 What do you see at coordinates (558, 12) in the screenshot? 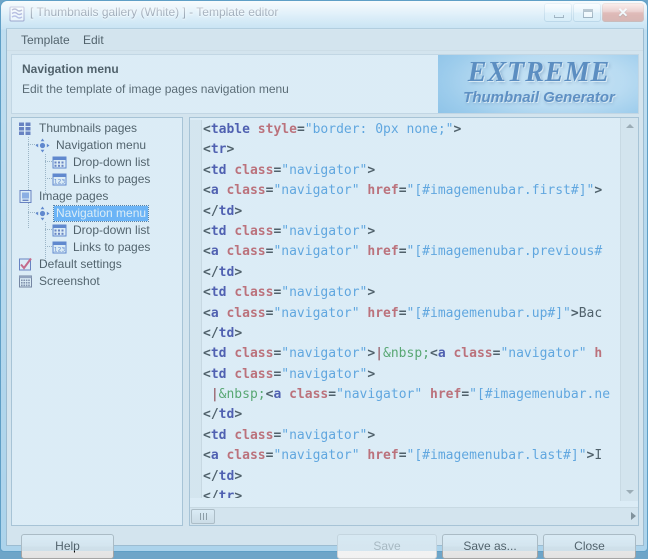
I see `minimize-button` at bounding box center [558, 12].